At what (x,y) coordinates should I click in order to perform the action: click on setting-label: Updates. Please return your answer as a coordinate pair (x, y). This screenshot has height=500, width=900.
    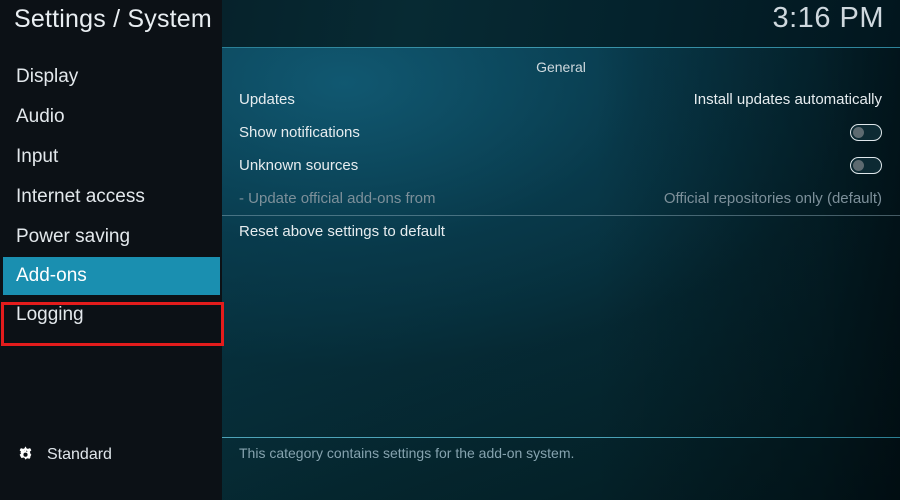
    Looking at the image, I should click on (267, 99).